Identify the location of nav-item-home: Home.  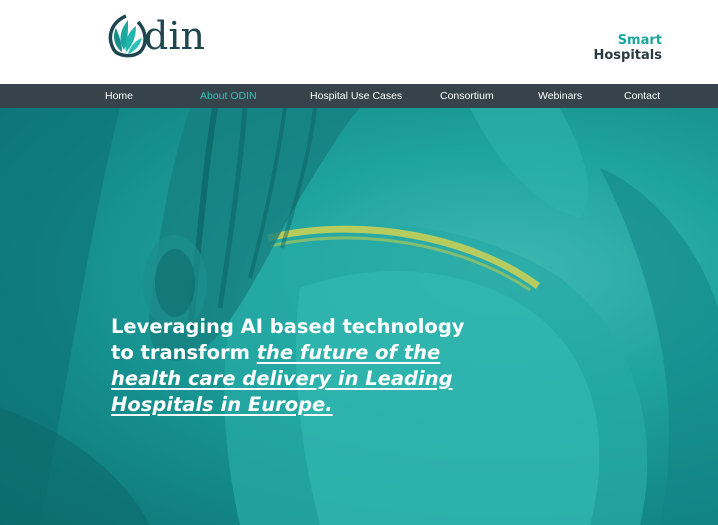
(119, 96).